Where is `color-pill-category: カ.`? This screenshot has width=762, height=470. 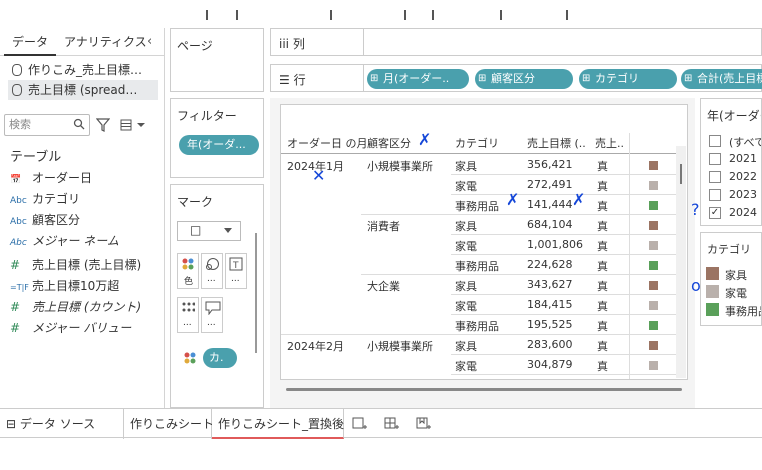
color-pill-category: カ. is located at coordinates (220, 358).